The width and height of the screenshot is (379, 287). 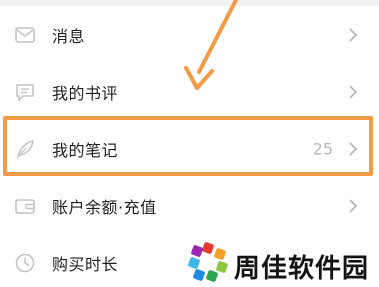 I want to click on clock-icon, so click(x=25, y=262).